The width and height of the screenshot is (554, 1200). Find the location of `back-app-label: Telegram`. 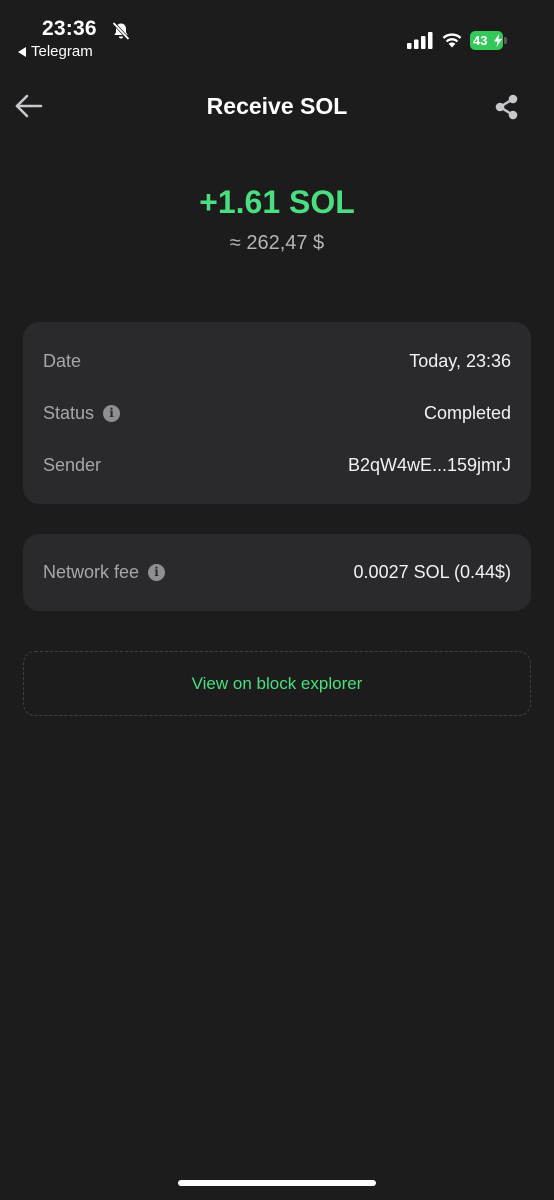

back-app-label: Telegram is located at coordinates (62, 51).